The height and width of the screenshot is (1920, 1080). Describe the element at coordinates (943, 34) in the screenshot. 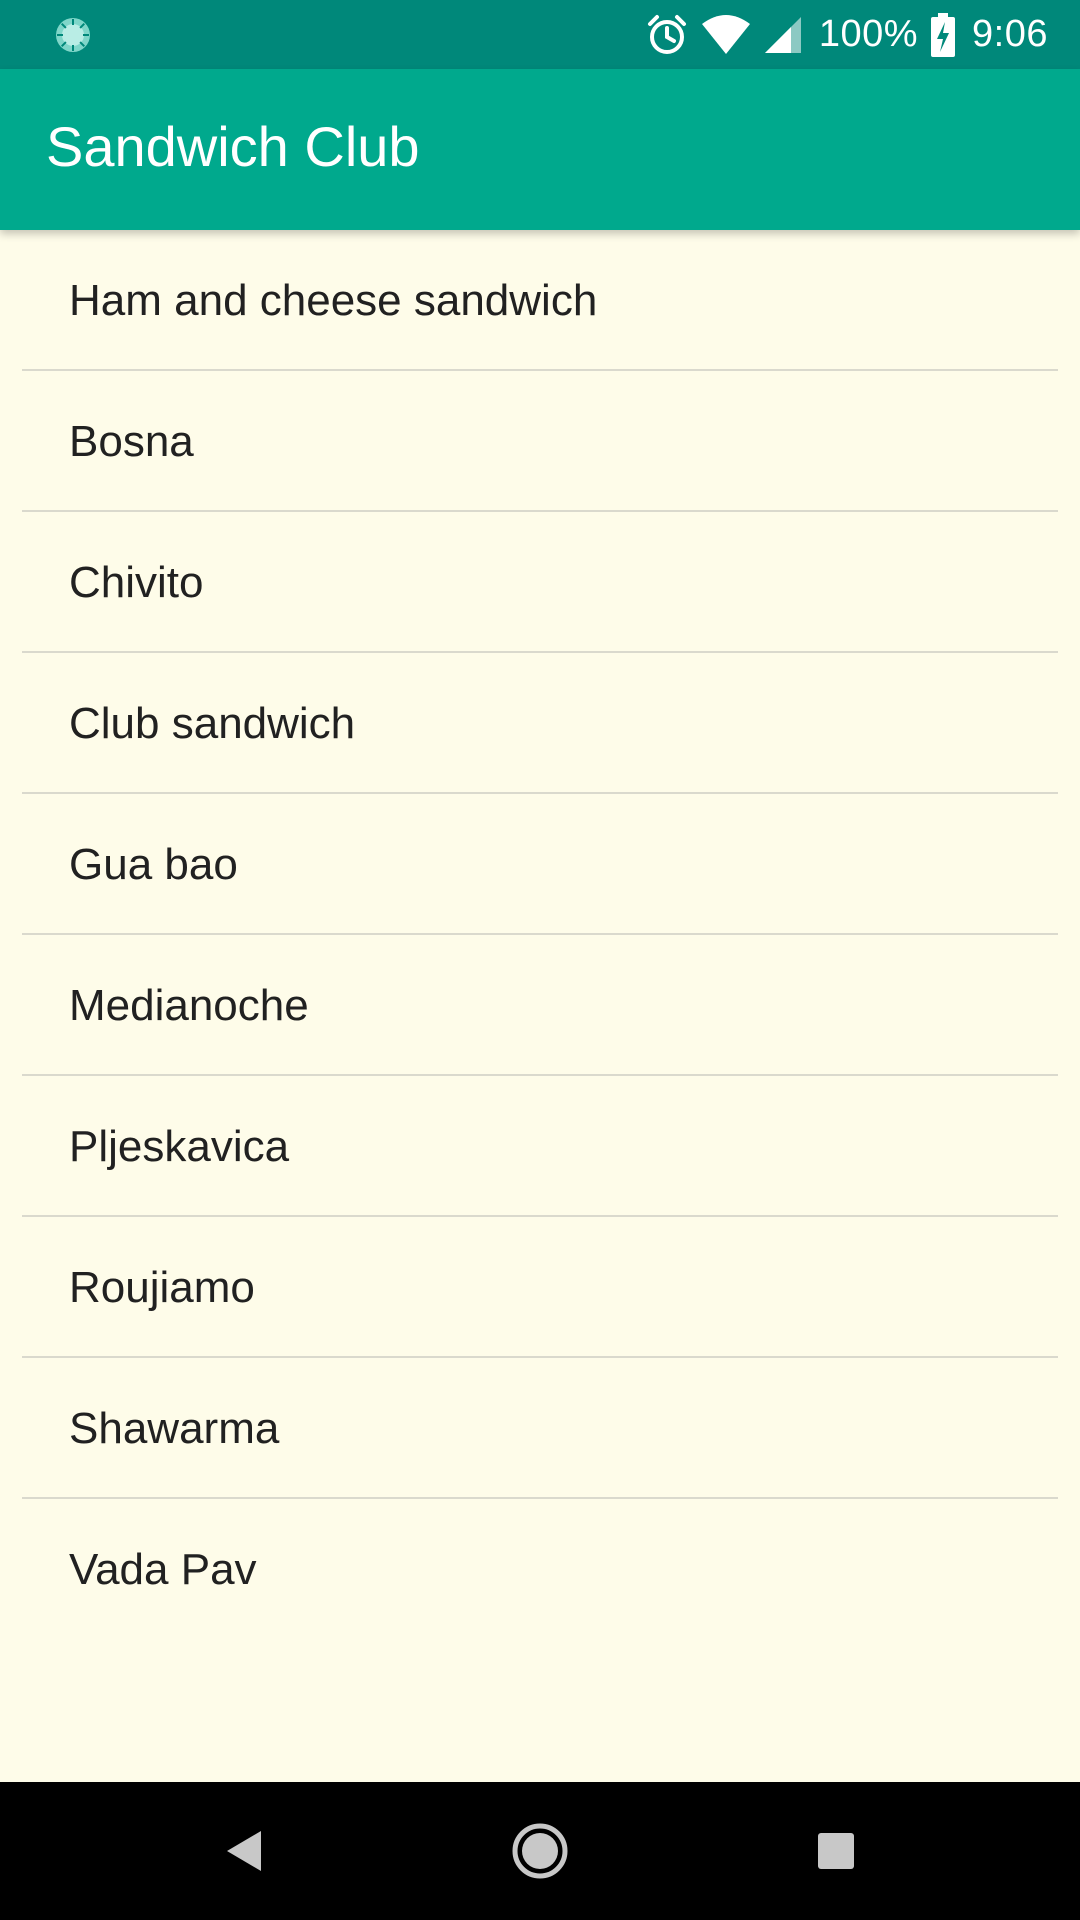

I see `battery-charging-icon` at that location.